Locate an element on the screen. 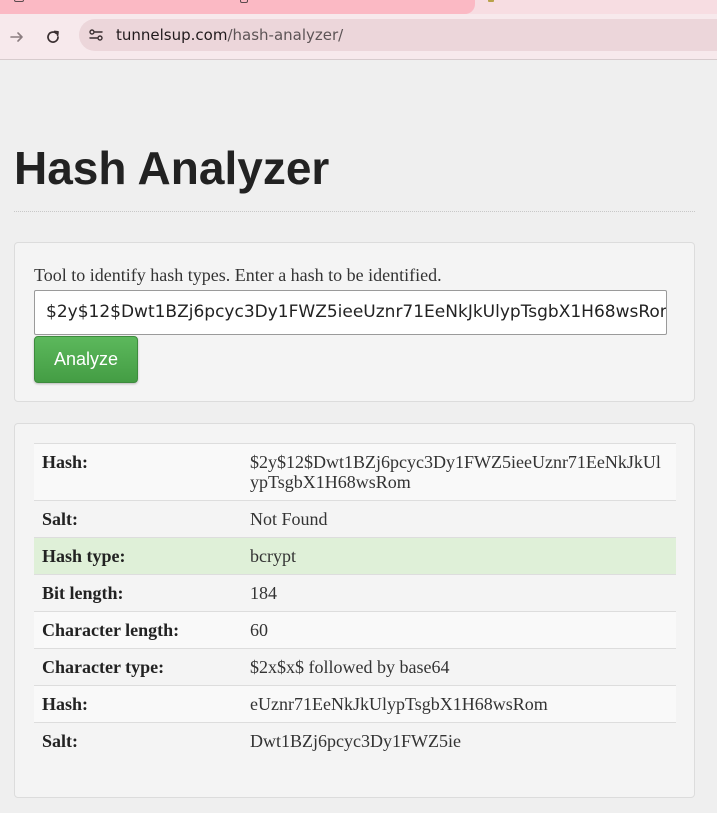  table-row: Bit length: 184 is located at coordinates (355, 593).